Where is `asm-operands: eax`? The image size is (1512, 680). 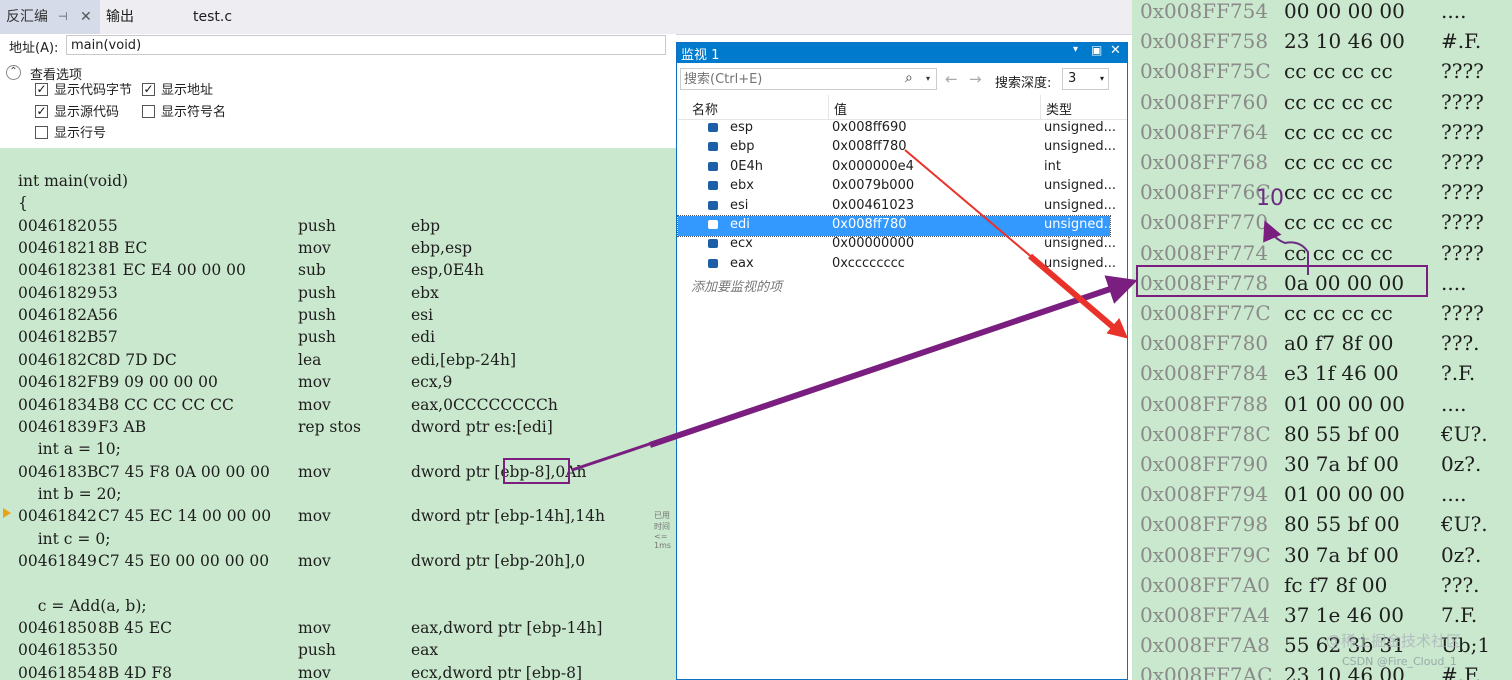
asm-operands: eax is located at coordinates (425, 650).